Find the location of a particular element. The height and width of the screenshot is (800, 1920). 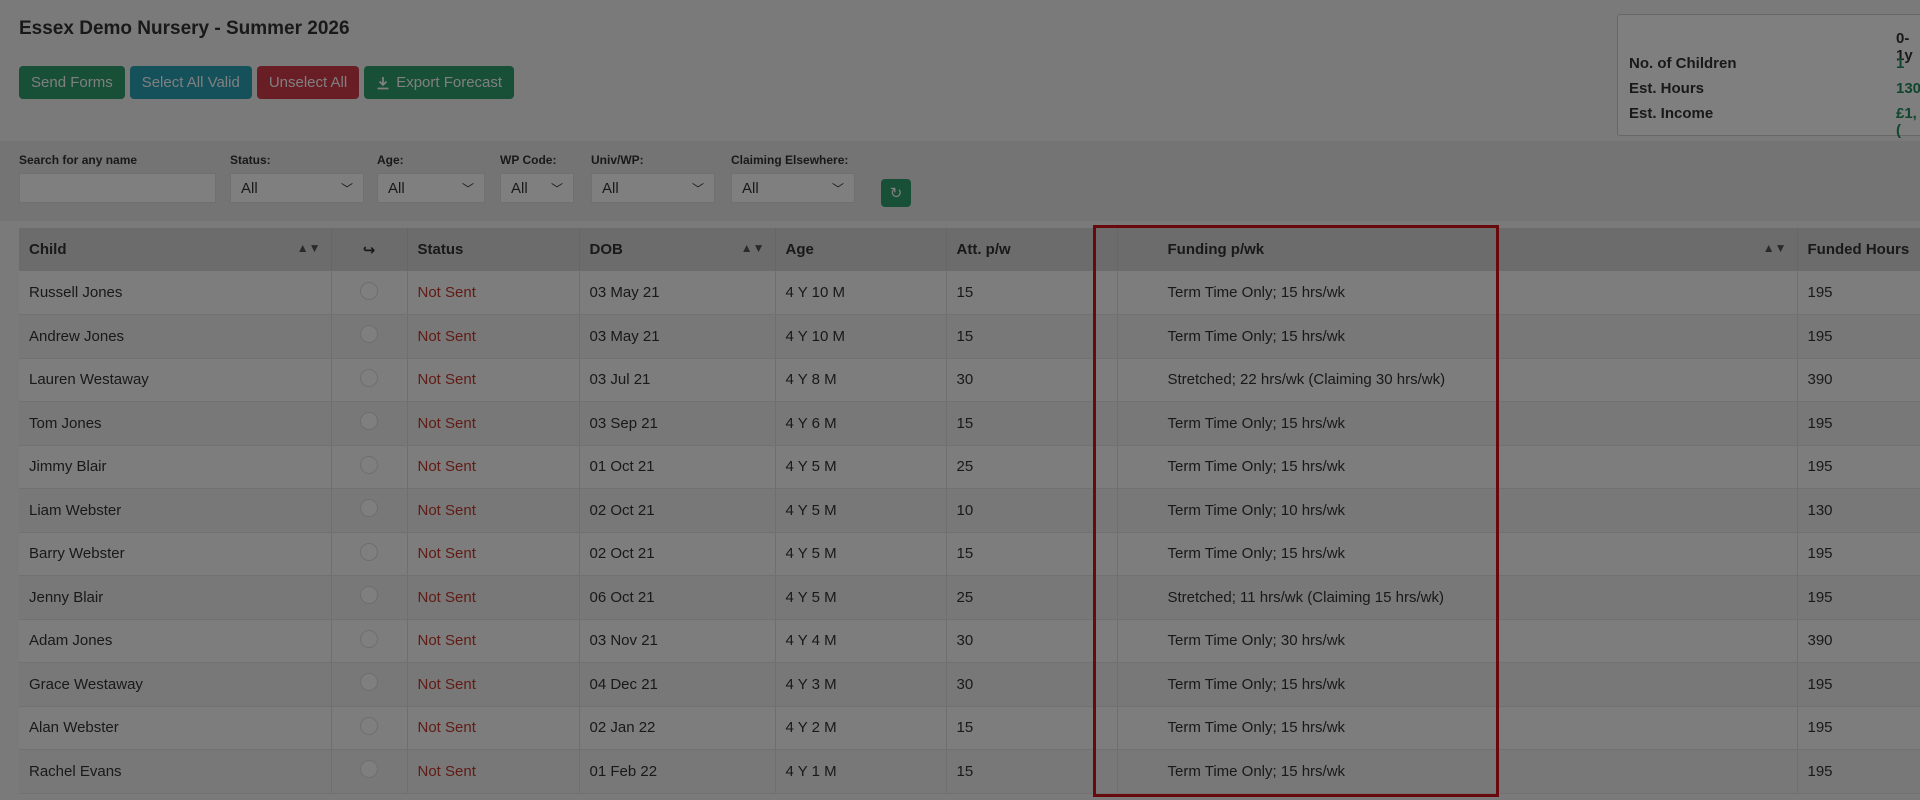

dob-column-header: DOB ▲▼ is located at coordinates (677, 249).